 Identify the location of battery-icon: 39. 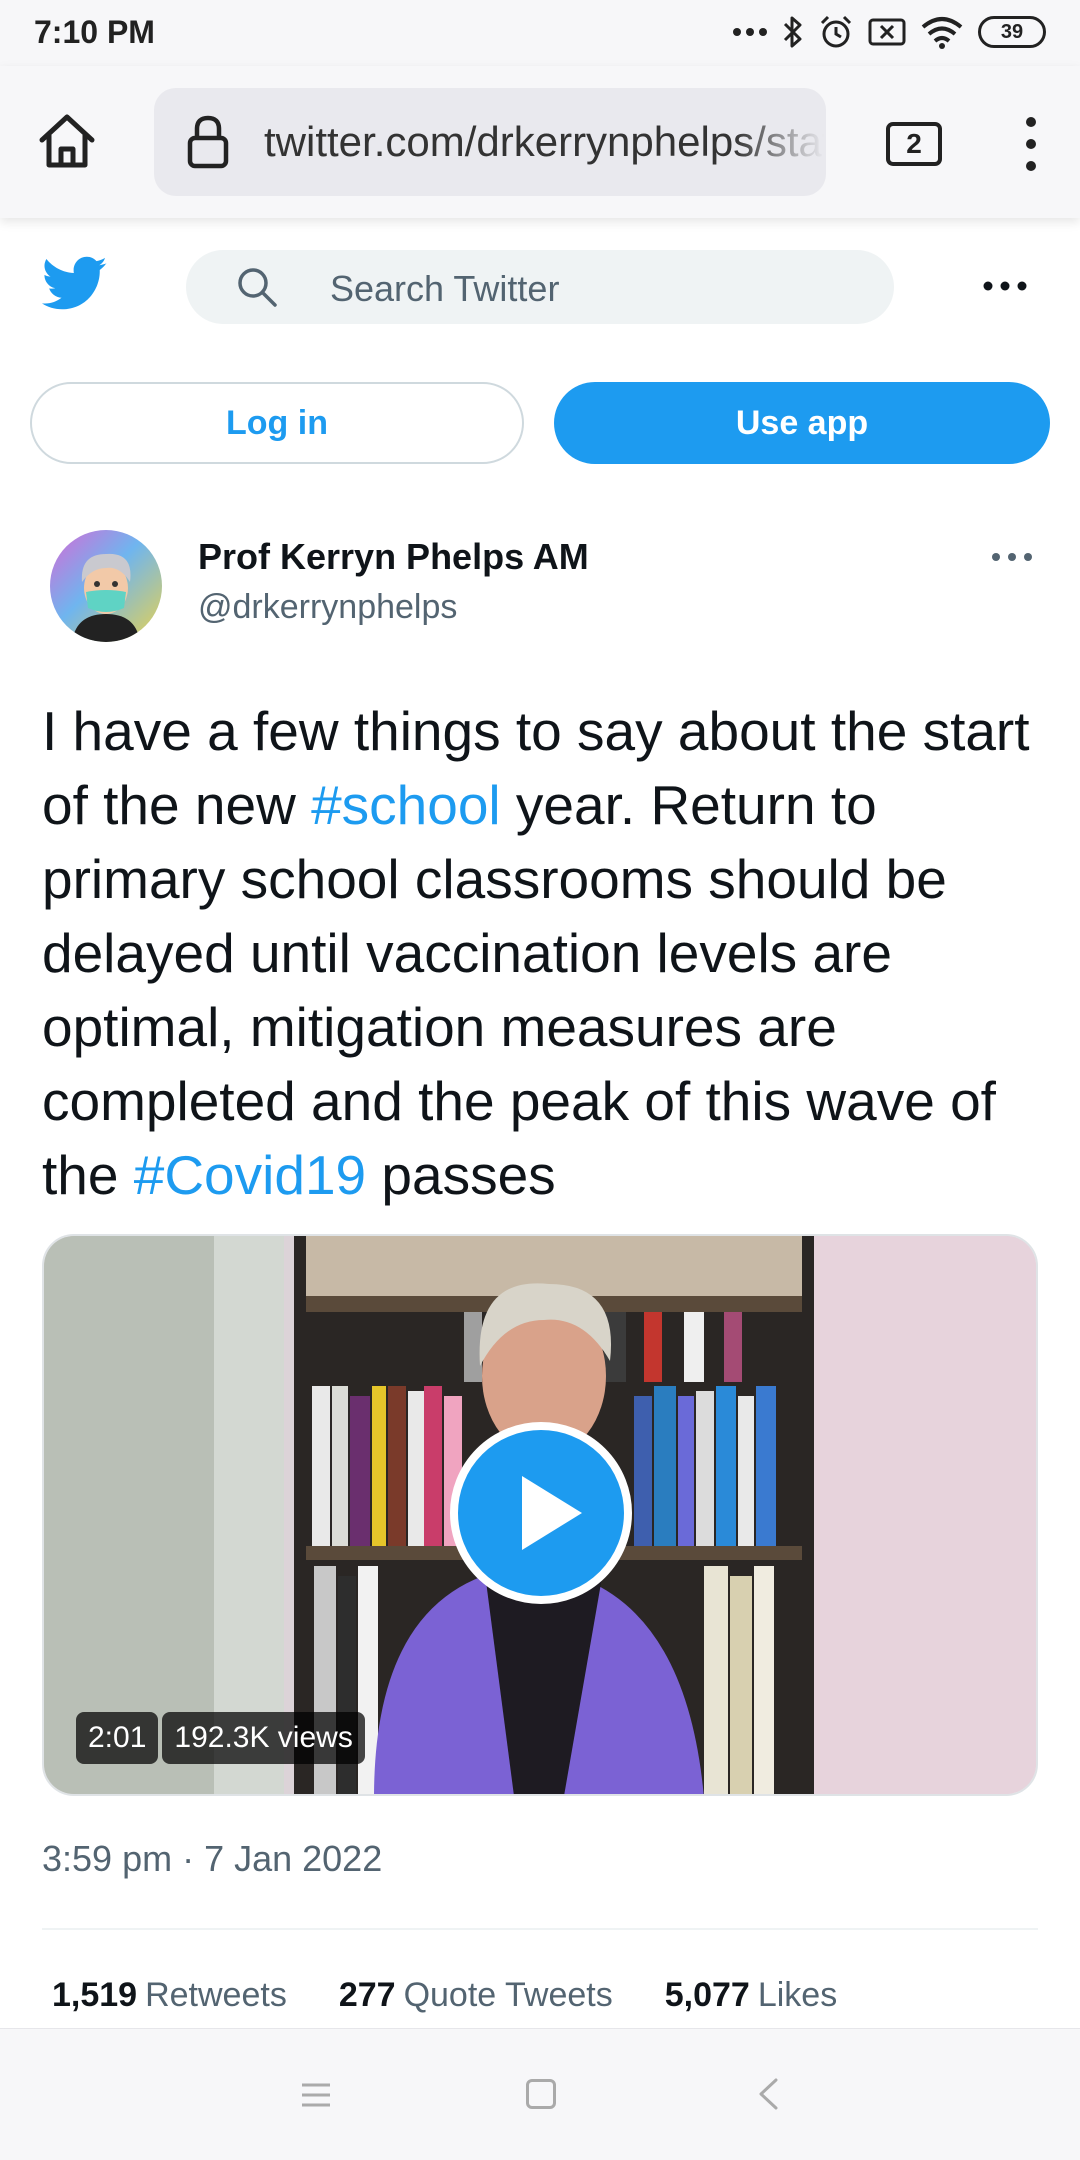
(1012, 32).